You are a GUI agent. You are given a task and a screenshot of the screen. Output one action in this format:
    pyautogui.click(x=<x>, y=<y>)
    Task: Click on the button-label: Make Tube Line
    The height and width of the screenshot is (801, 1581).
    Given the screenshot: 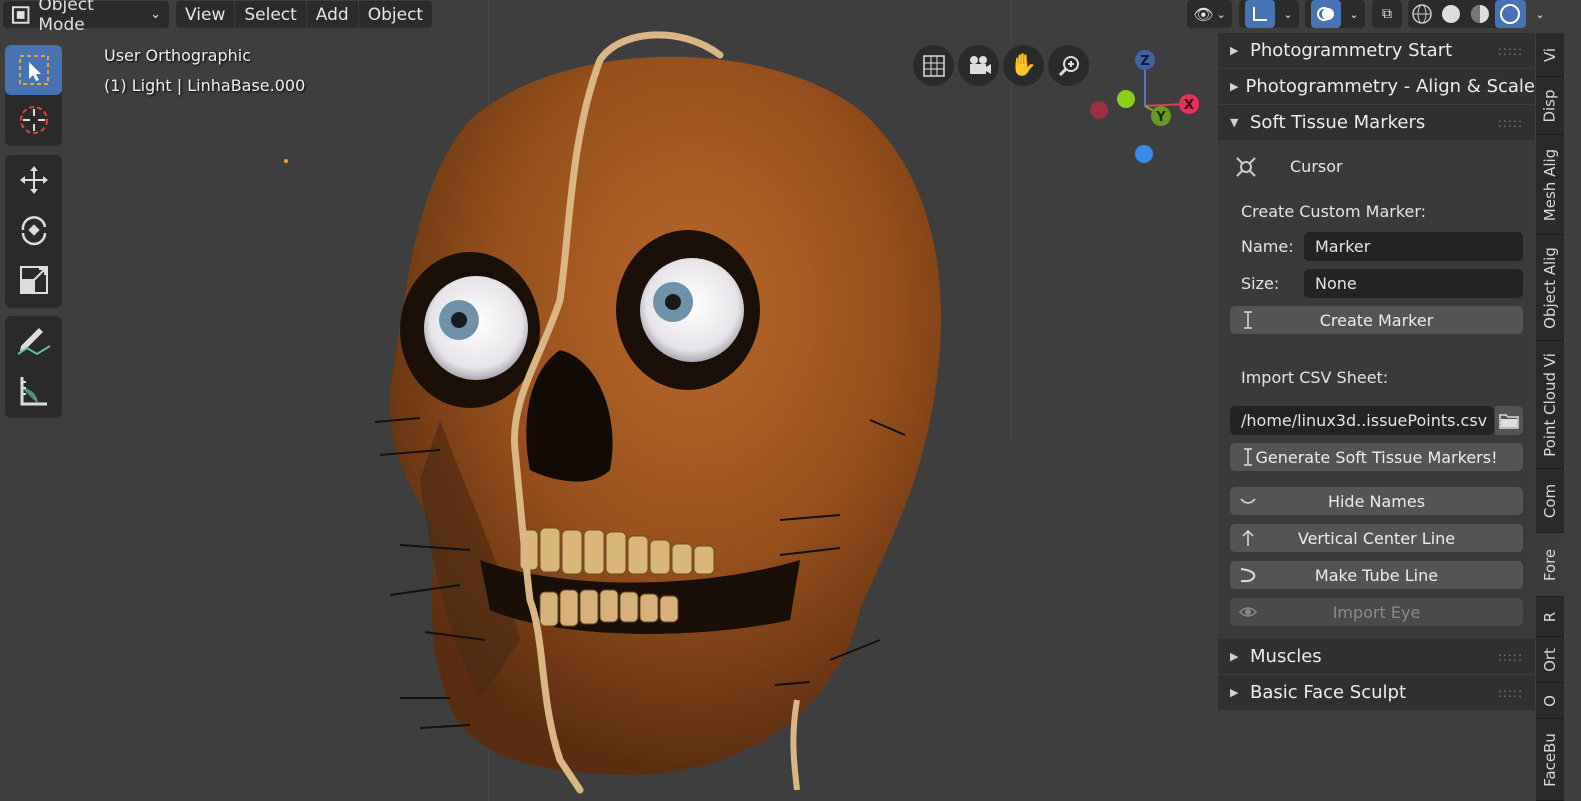 What is the action you would take?
    pyautogui.click(x=1376, y=575)
    